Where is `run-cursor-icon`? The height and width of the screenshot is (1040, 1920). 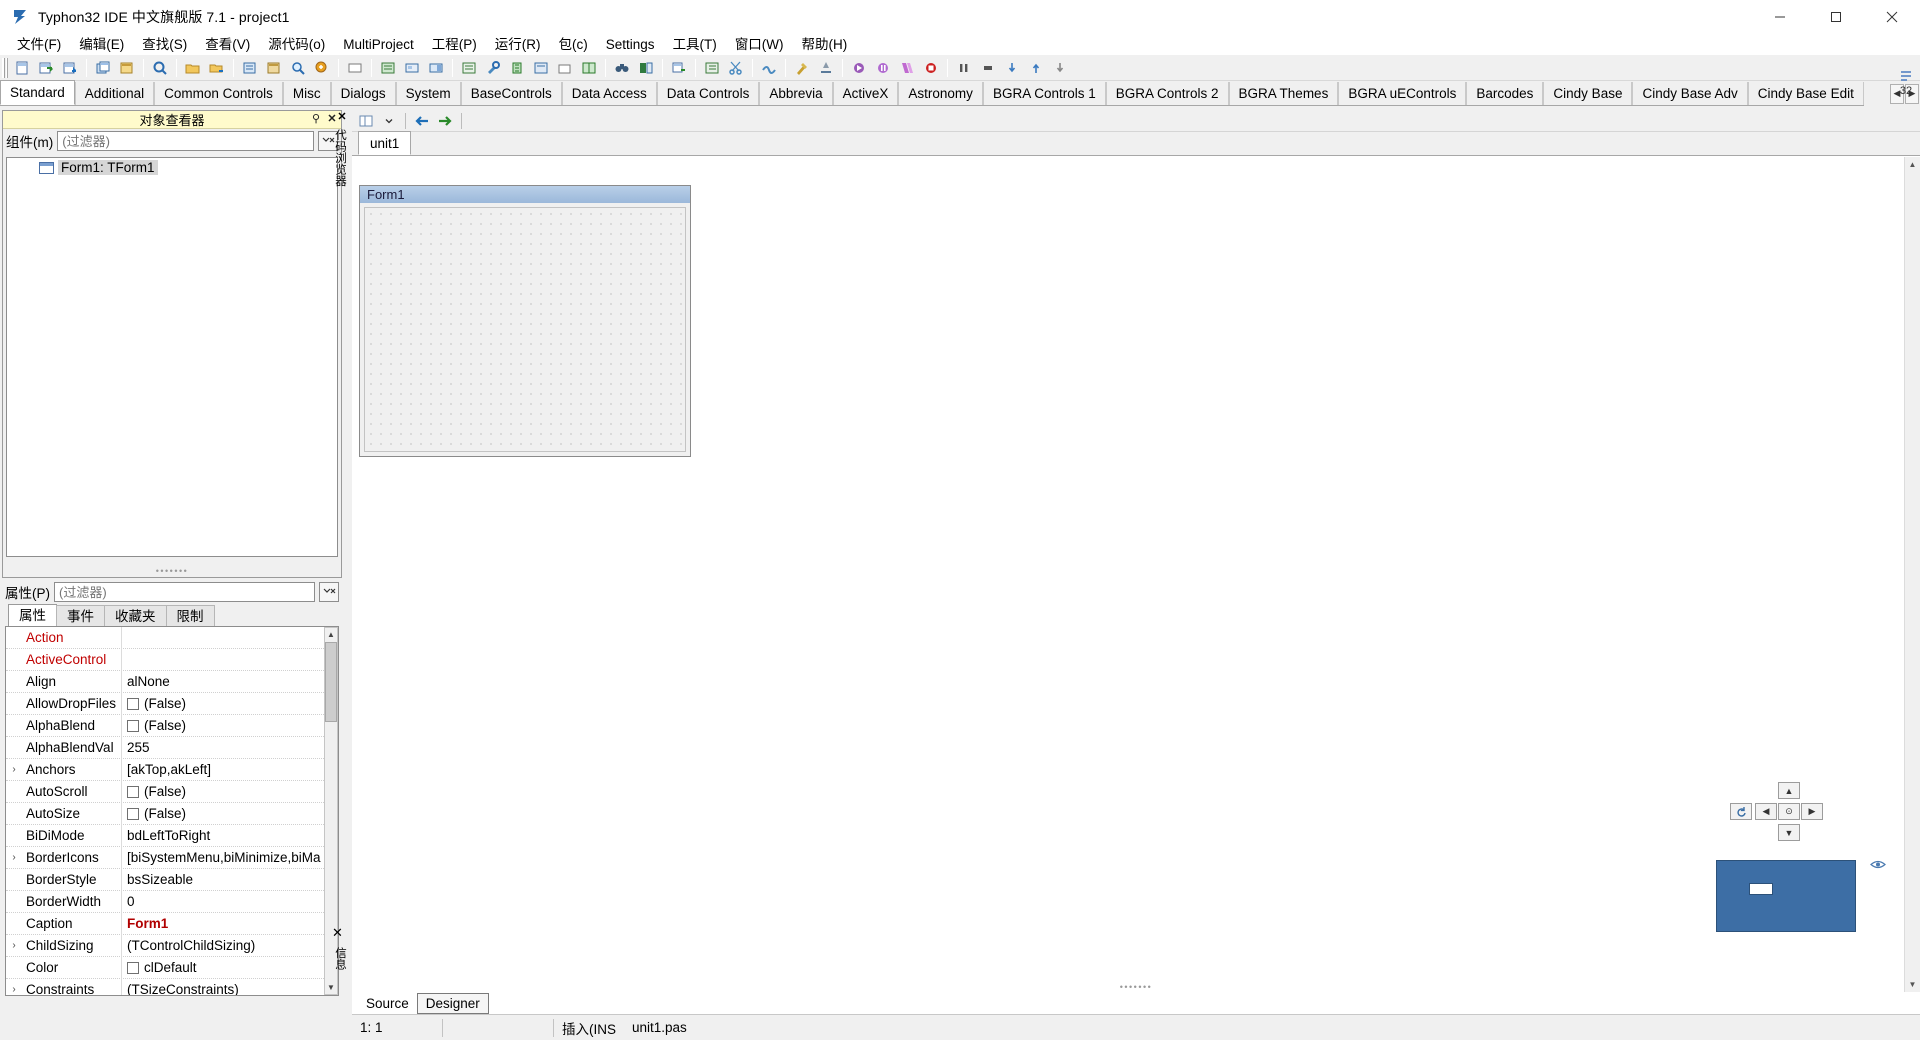
run-cursor-icon is located at coordinates (1060, 68).